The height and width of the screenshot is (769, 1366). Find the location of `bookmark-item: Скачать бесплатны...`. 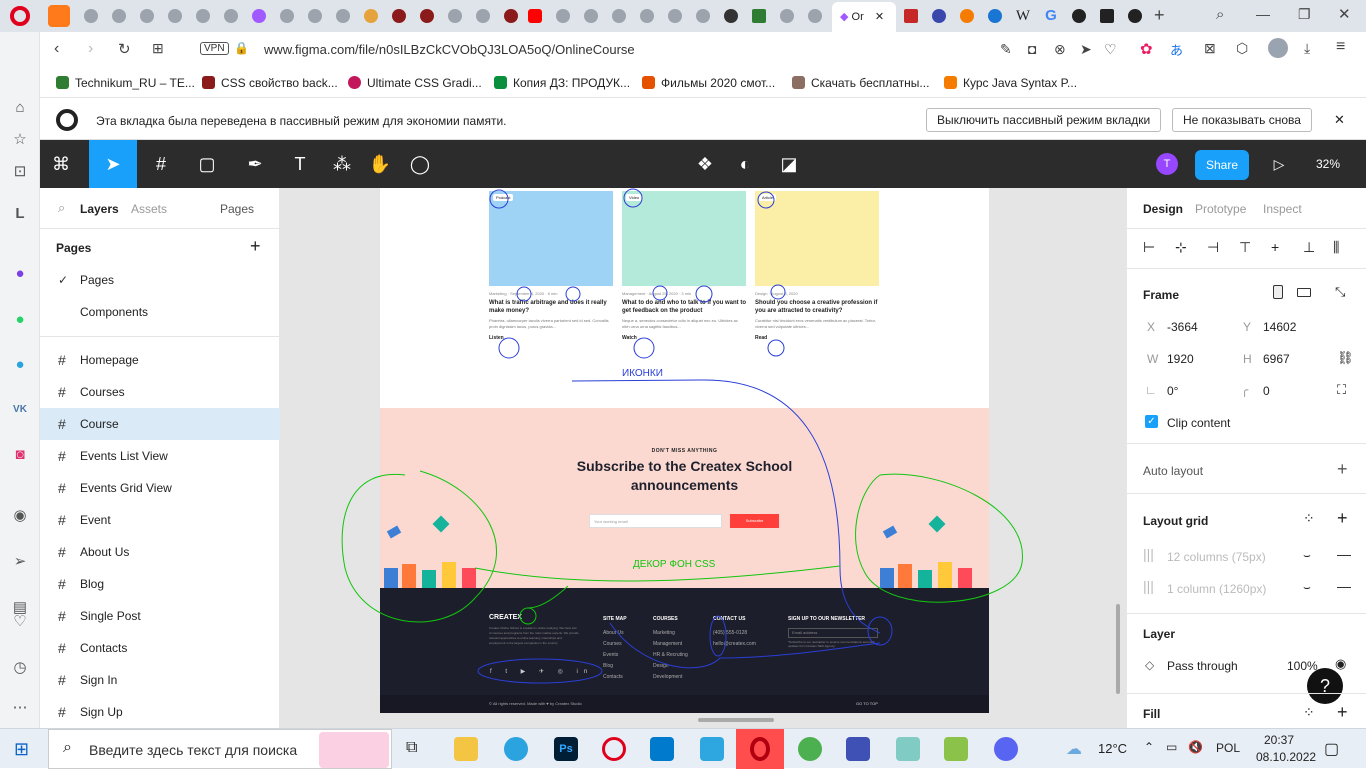

bookmark-item: Скачать бесплатны... is located at coordinates (860, 83).